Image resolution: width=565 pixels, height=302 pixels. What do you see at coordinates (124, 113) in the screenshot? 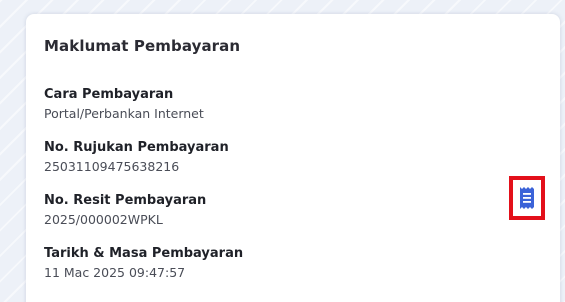
I see `payment-method-value: Portal/Perbankan Internet` at bounding box center [124, 113].